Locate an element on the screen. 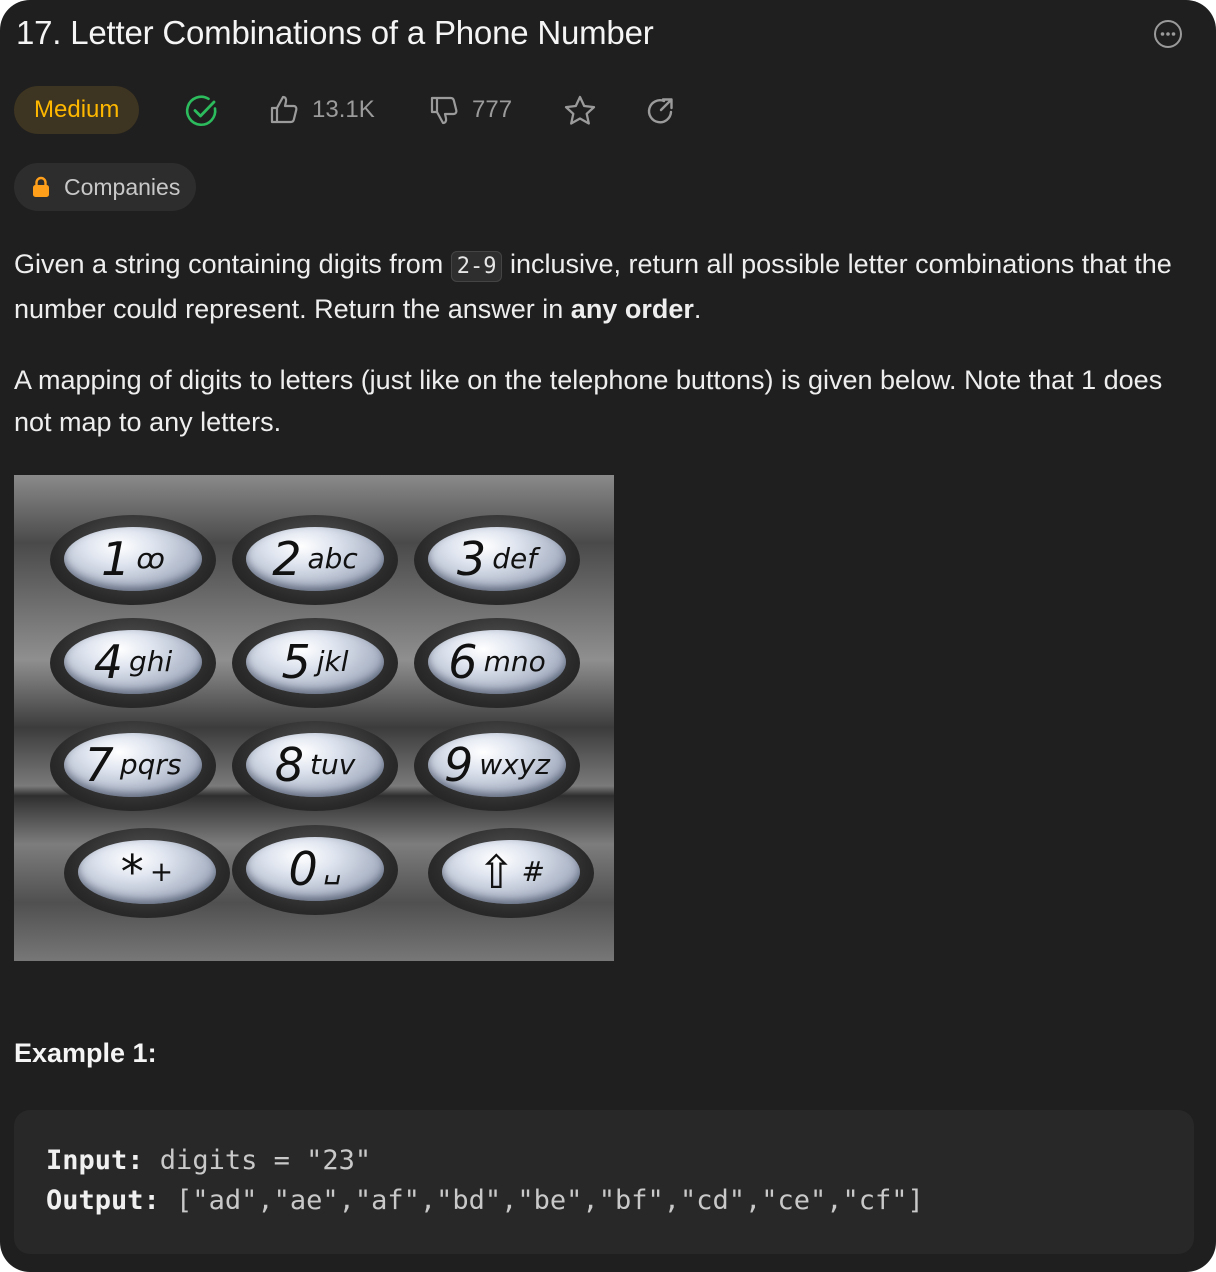  keypad-key-4: 4 ghi is located at coordinates (133, 662).